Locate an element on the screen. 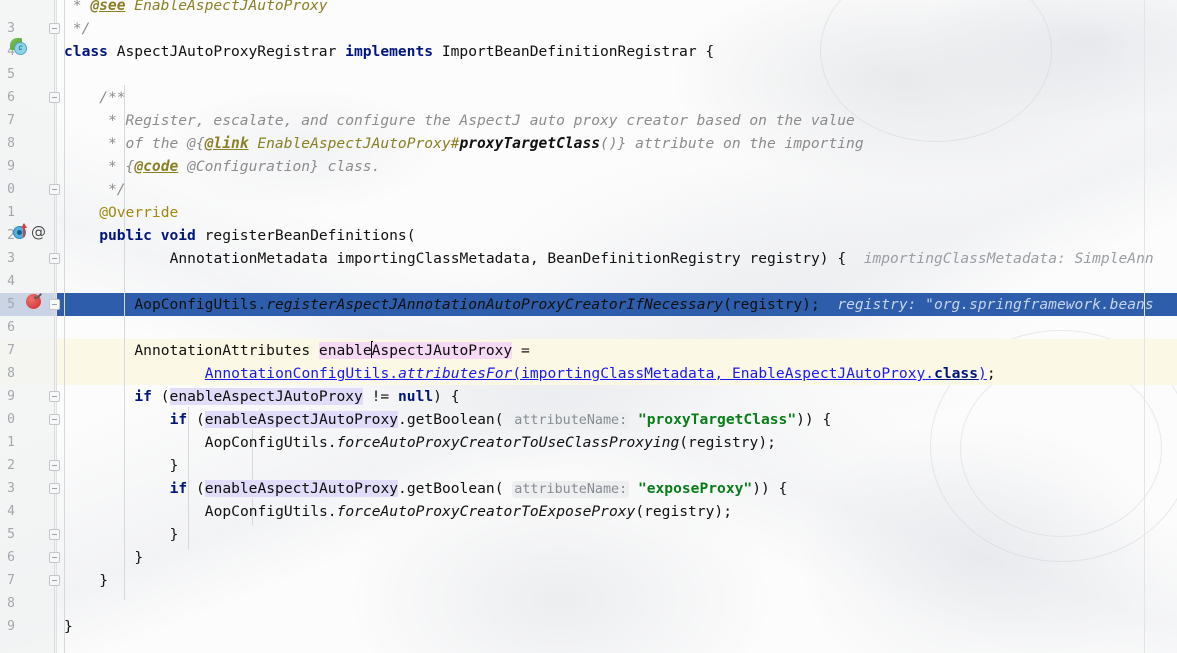 The height and width of the screenshot is (653, 1177). code-token-kw: null is located at coordinates (416, 396).